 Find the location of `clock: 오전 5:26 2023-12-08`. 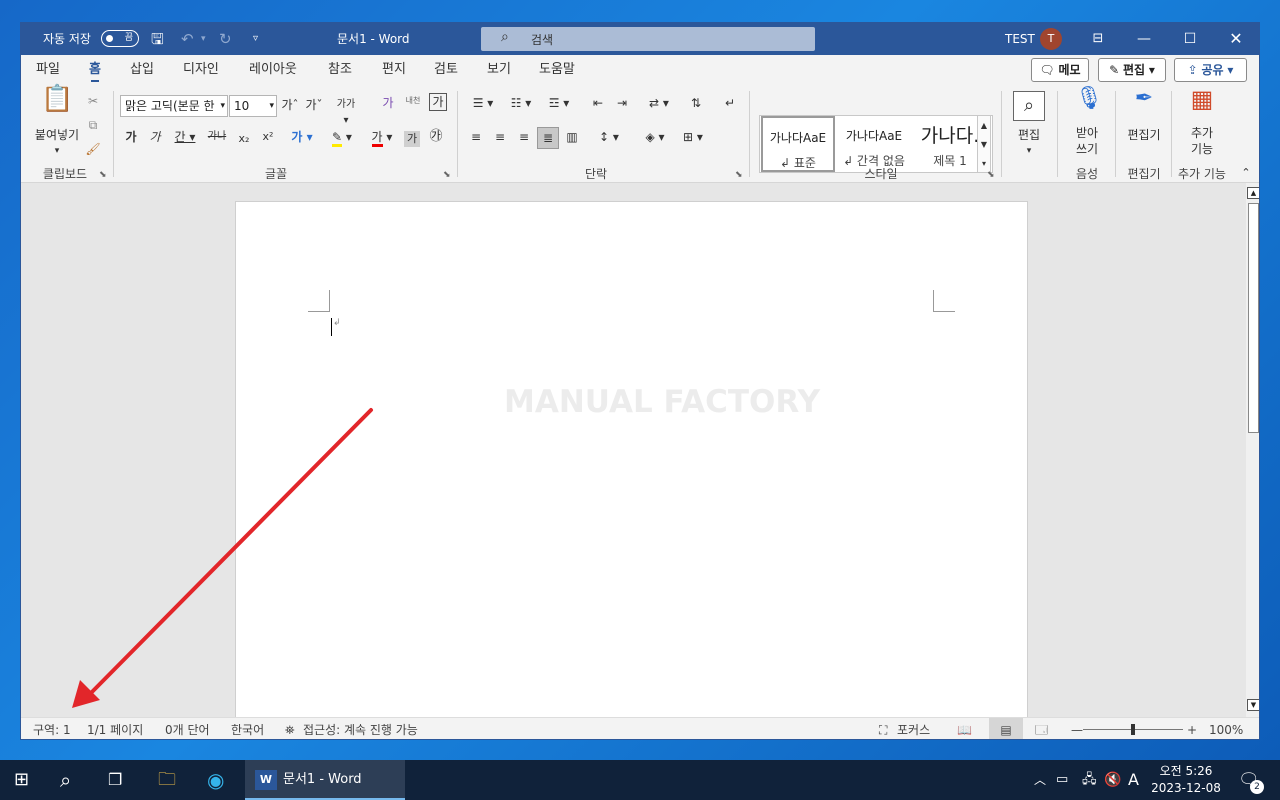

clock: 오전 5:26 2023-12-08 is located at coordinates (1186, 780).